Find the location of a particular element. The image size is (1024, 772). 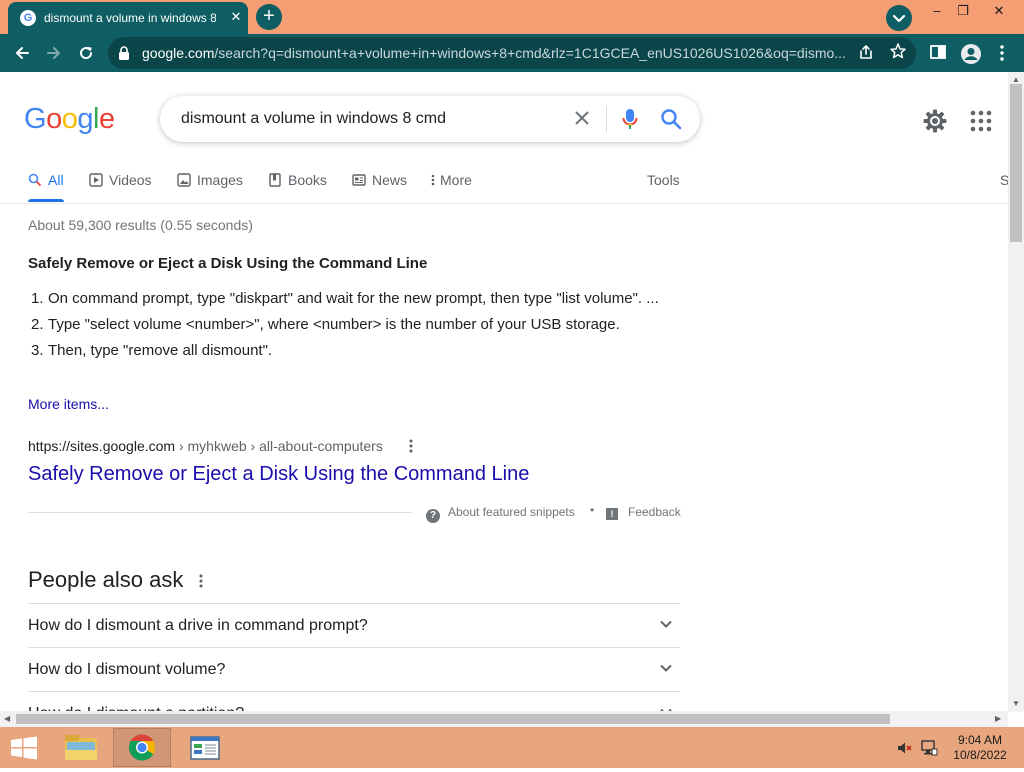

tab-search-button is located at coordinates (899, 18).